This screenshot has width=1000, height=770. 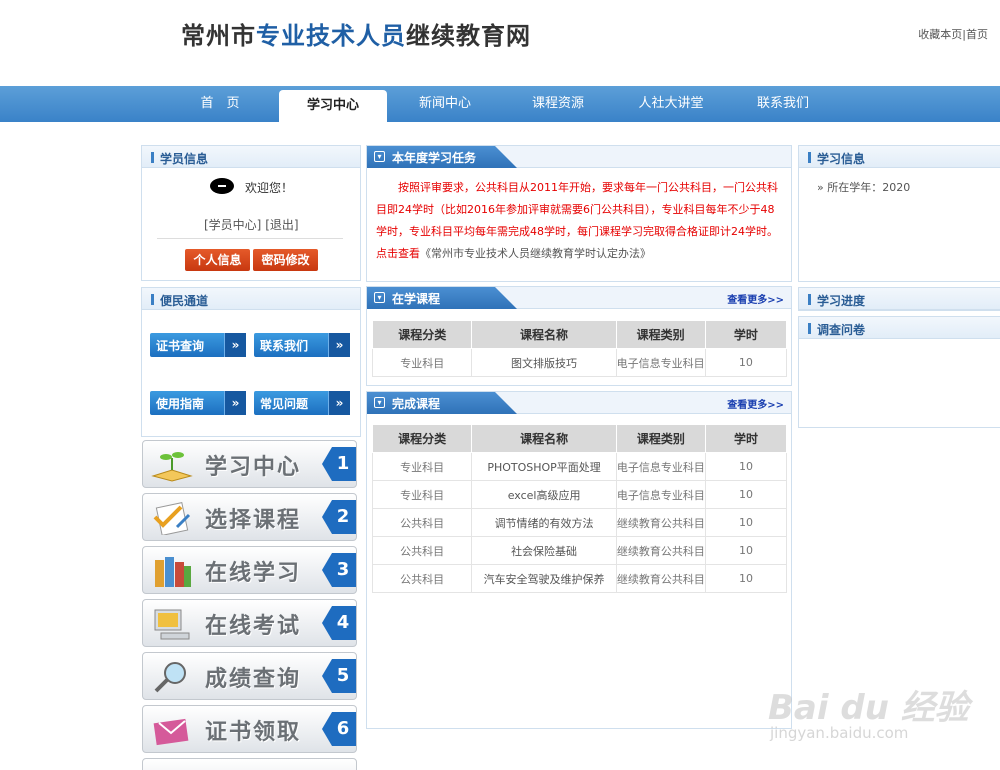 I want to click on big-nav-score-query: 成绩查询 5, so click(x=249, y=676).